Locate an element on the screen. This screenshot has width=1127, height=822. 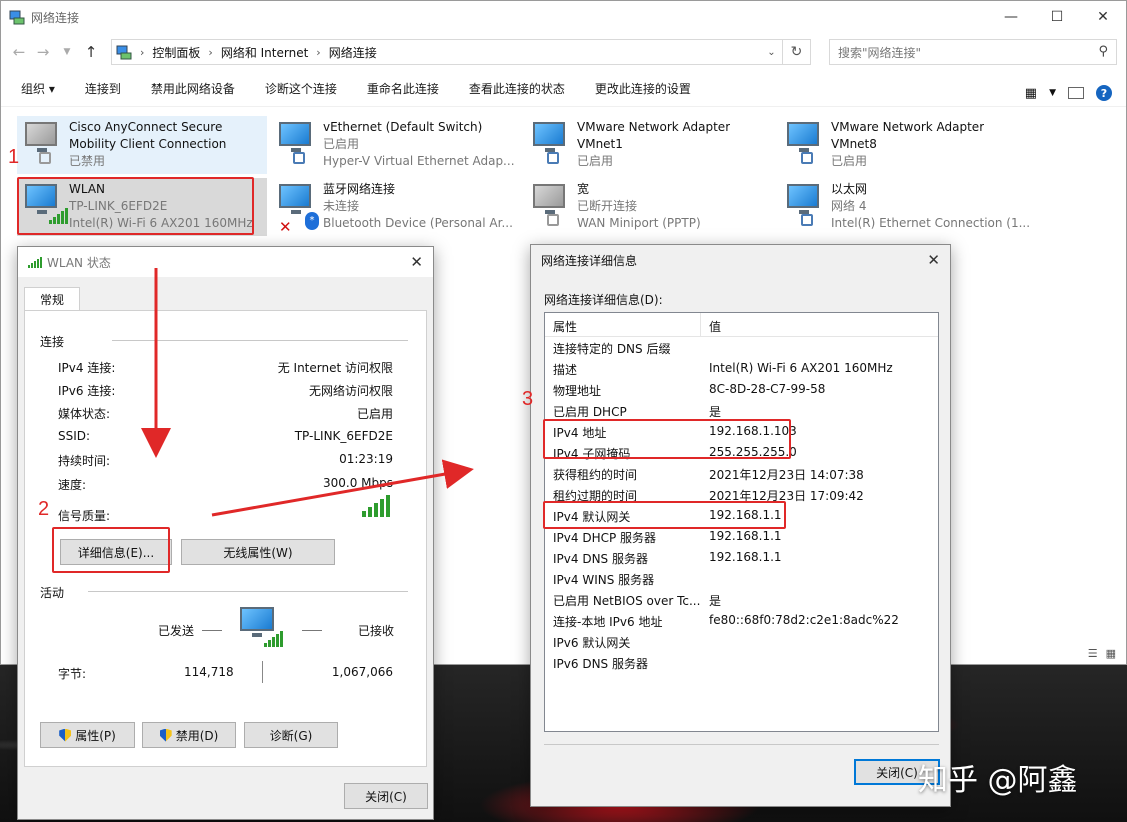
adapter-name: Cisco AnyConnect Secure is located at coordinates (146, 127).